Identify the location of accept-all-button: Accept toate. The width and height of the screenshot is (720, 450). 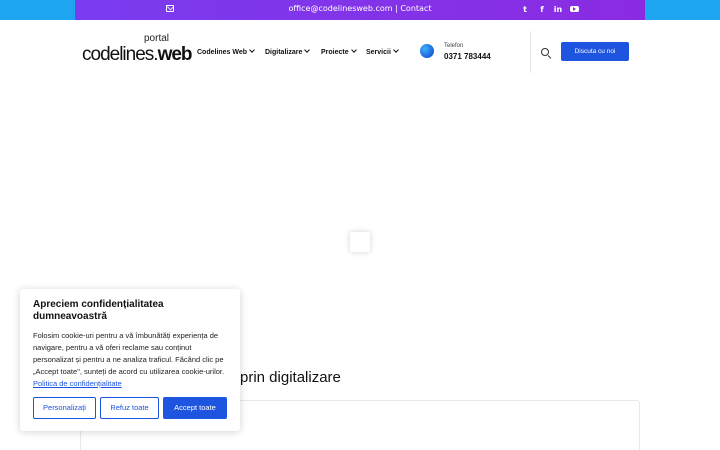
(195, 408).